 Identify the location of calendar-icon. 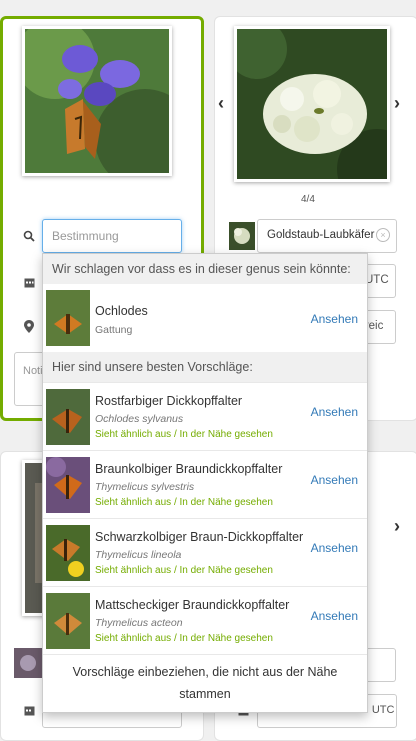
(29, 282).